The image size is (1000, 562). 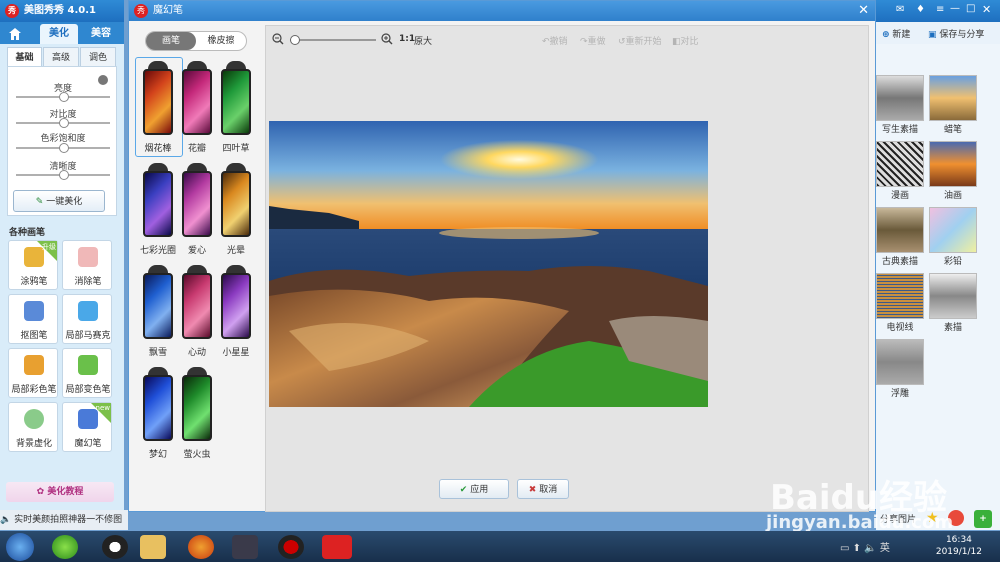 What do you see at coordinates (87, 427) in the screenshot?
I see `brush-tile: new 魔幻笔` at bounding box center [87, 427].